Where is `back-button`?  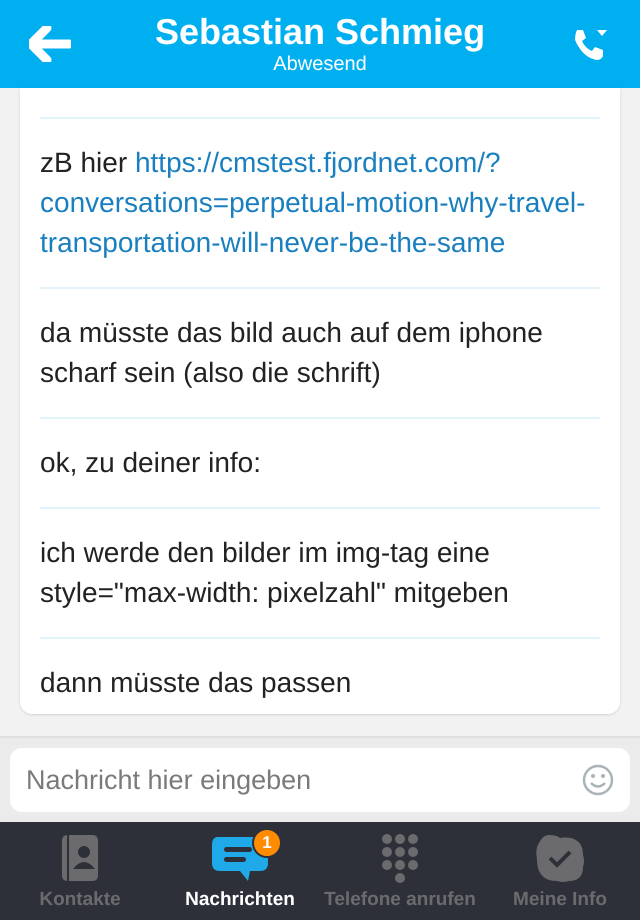 back-button is located at coordinates (50, 44).